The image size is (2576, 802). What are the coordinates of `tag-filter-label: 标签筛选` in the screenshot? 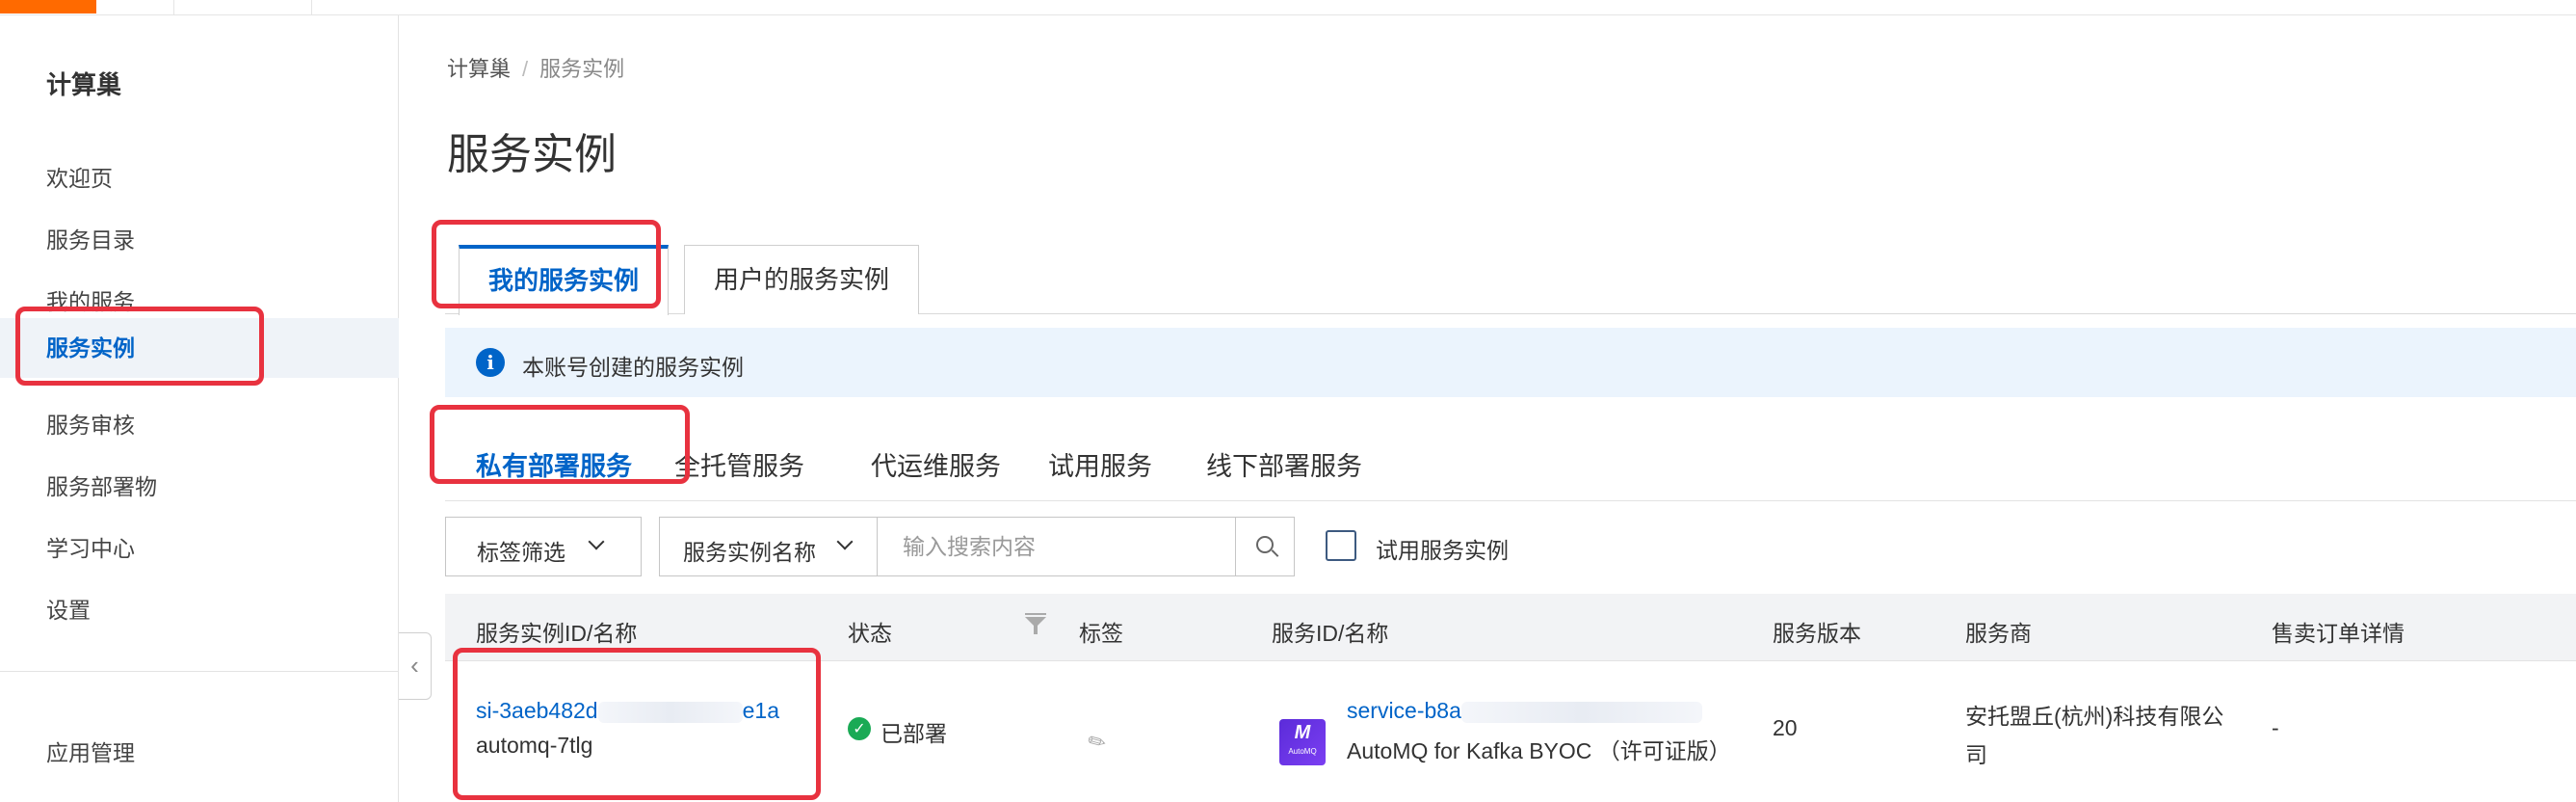 It's located at (521, 552).